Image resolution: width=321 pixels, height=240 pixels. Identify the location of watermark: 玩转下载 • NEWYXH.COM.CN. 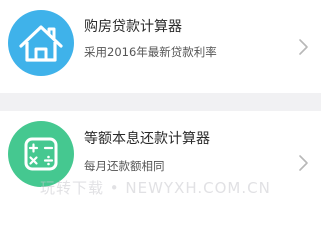
(155, 188).